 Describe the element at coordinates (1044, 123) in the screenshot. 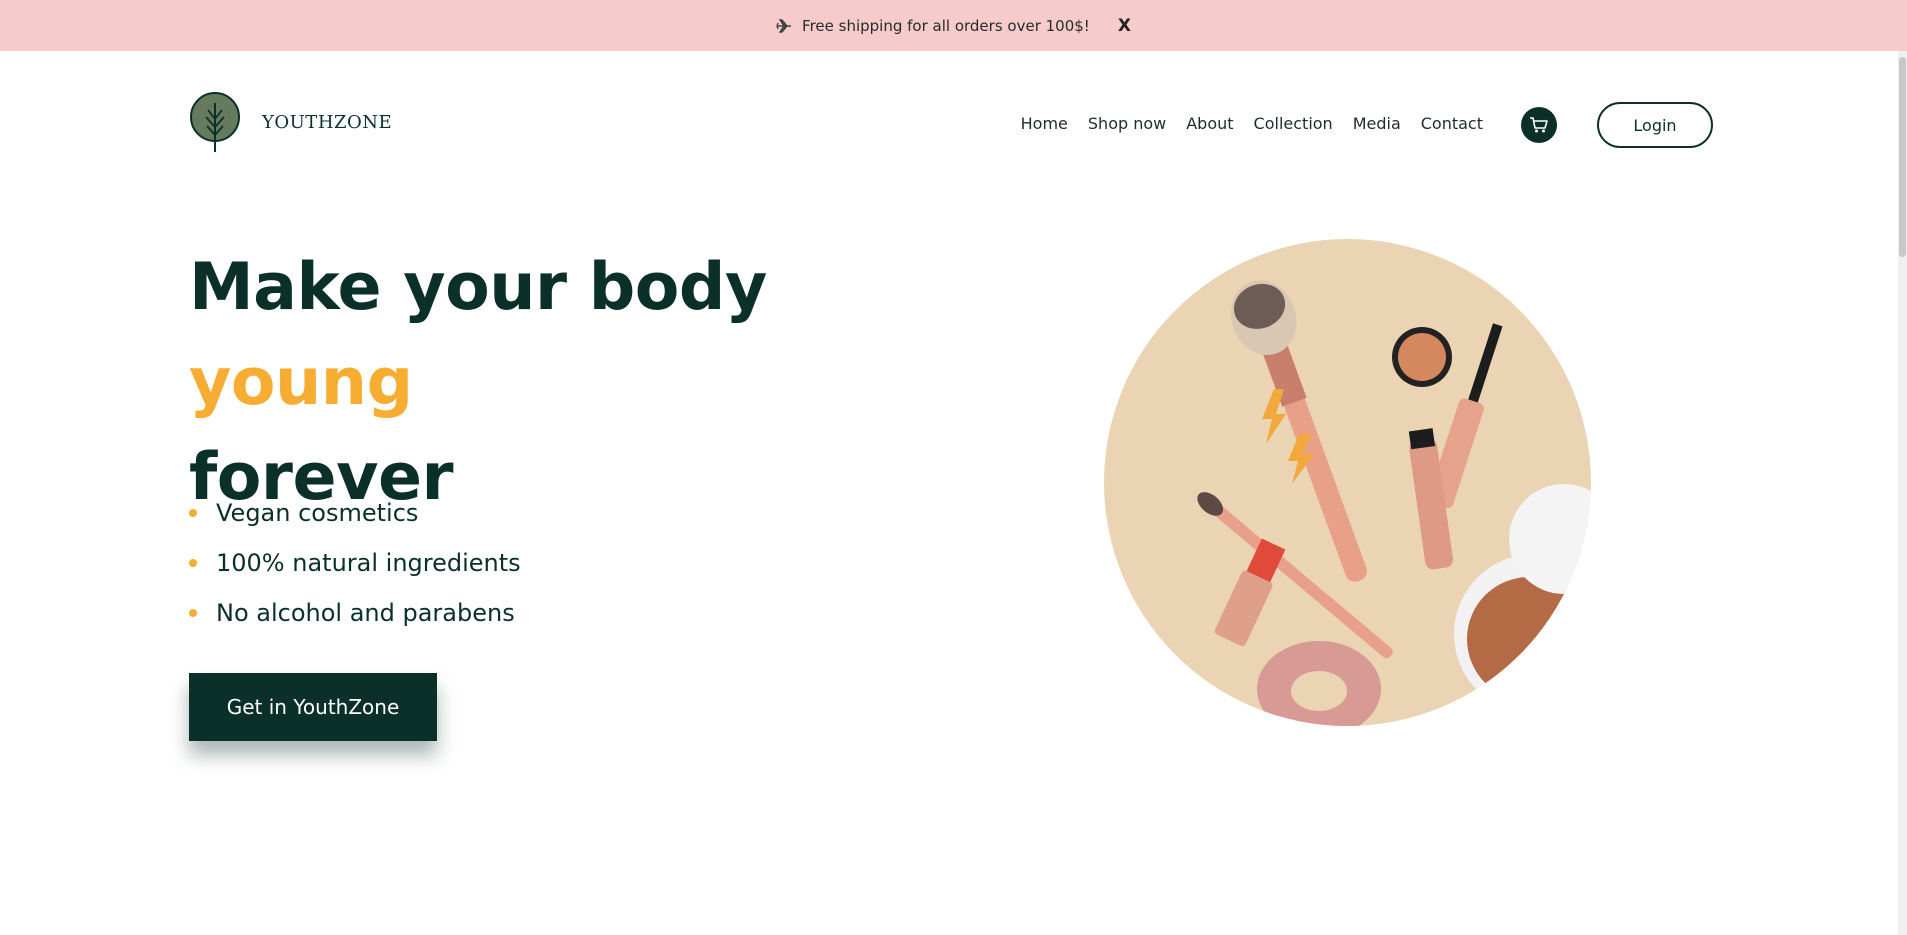

I see `nav-item-home: Home` at that location.